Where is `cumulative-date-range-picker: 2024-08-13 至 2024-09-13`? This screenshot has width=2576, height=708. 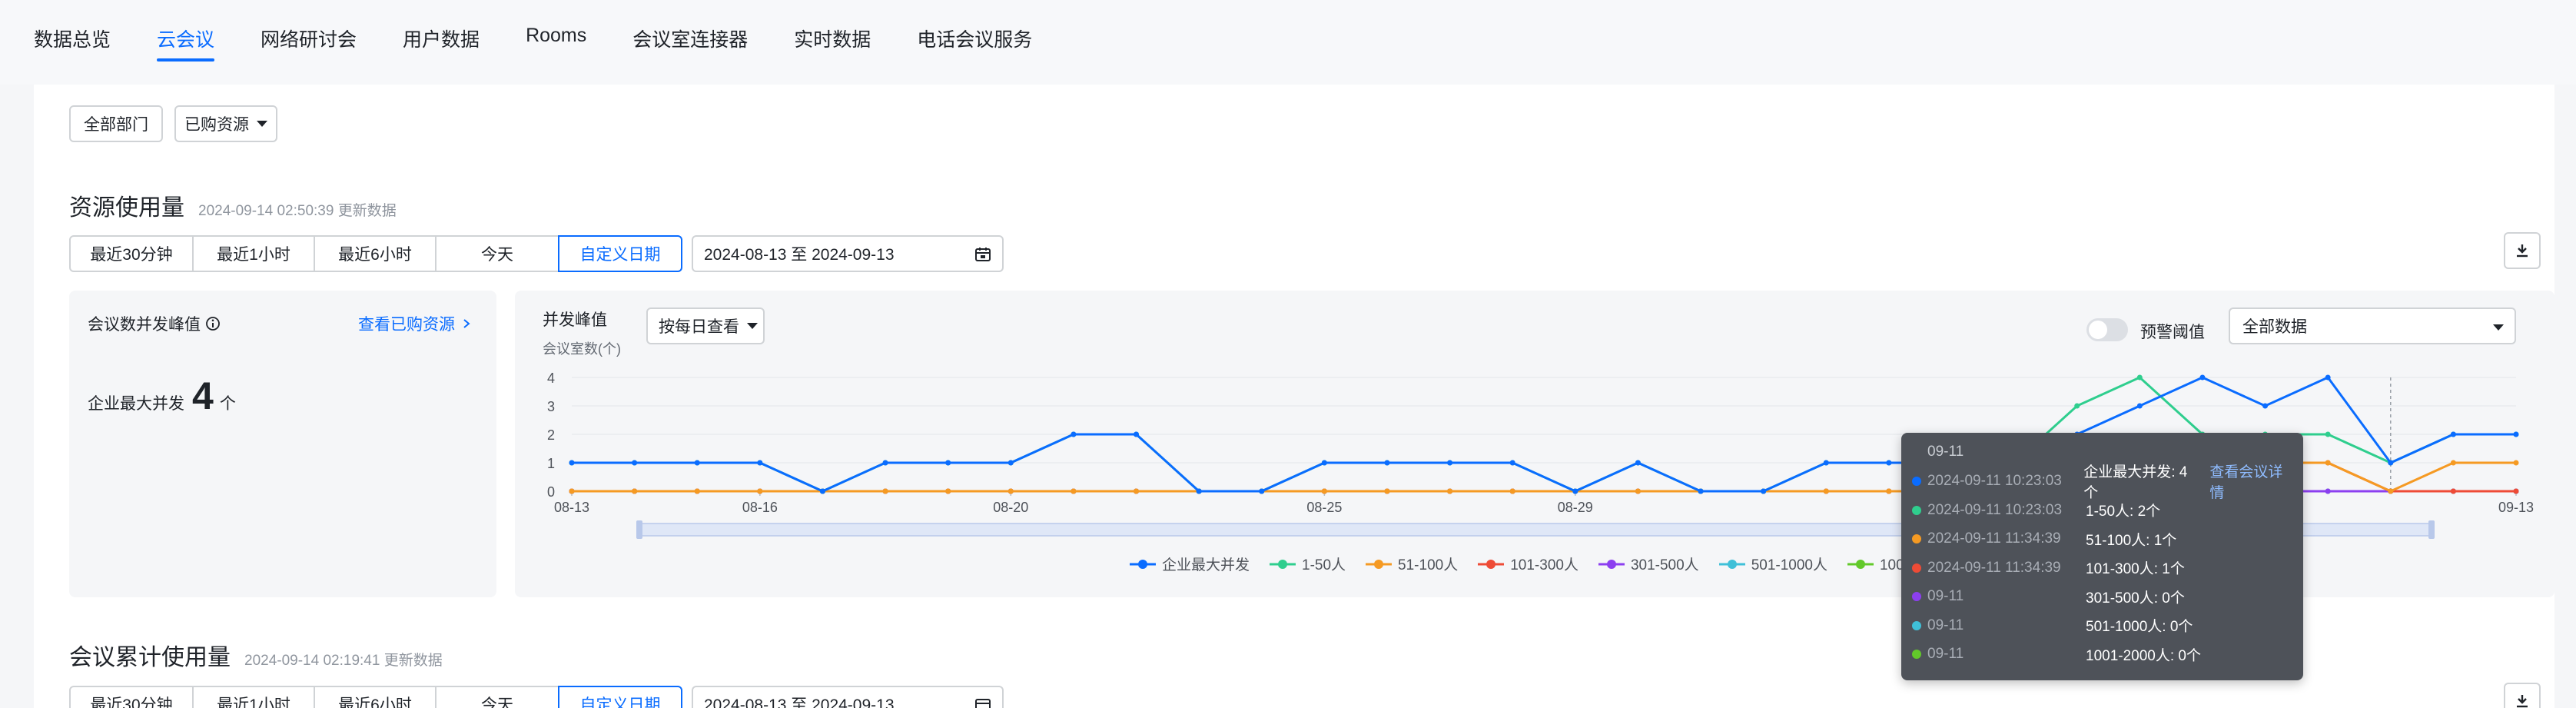
cumulative-date-range-picker: 2024-08-13 至 2024-09-13 is located at coordinates (848, 697).